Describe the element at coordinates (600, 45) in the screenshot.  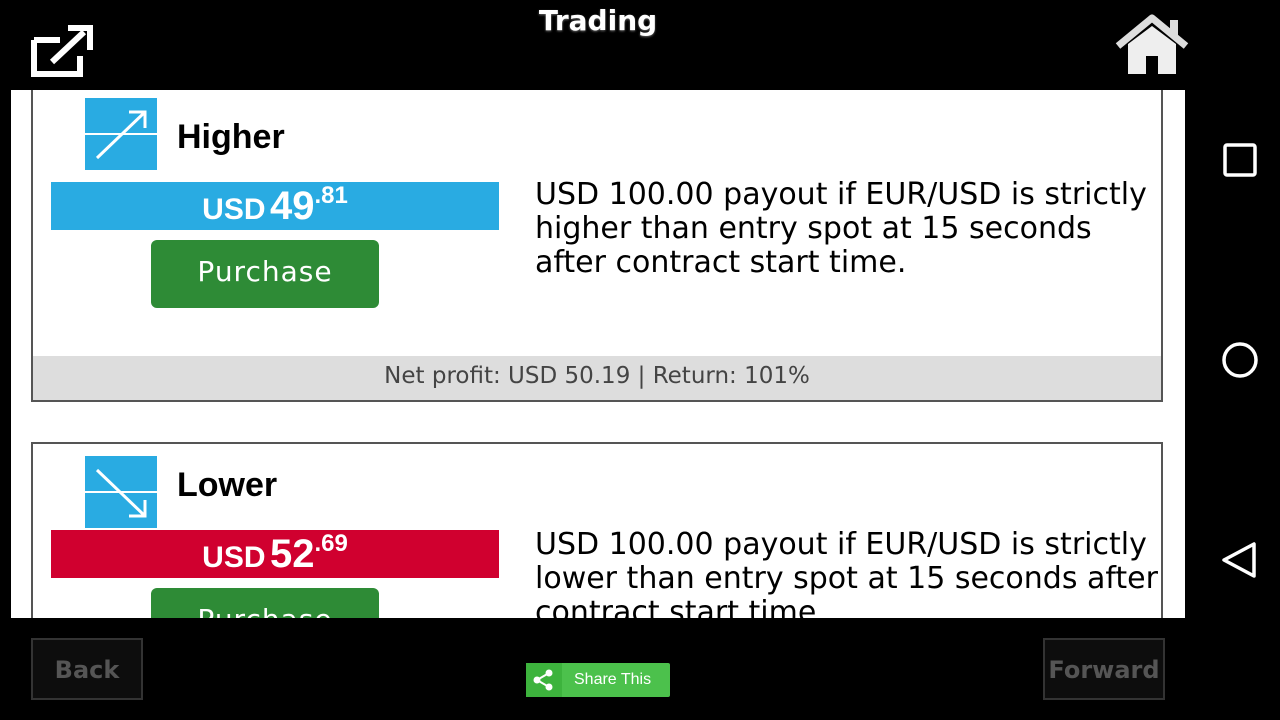
I see `top-bar: Trading` at that location.